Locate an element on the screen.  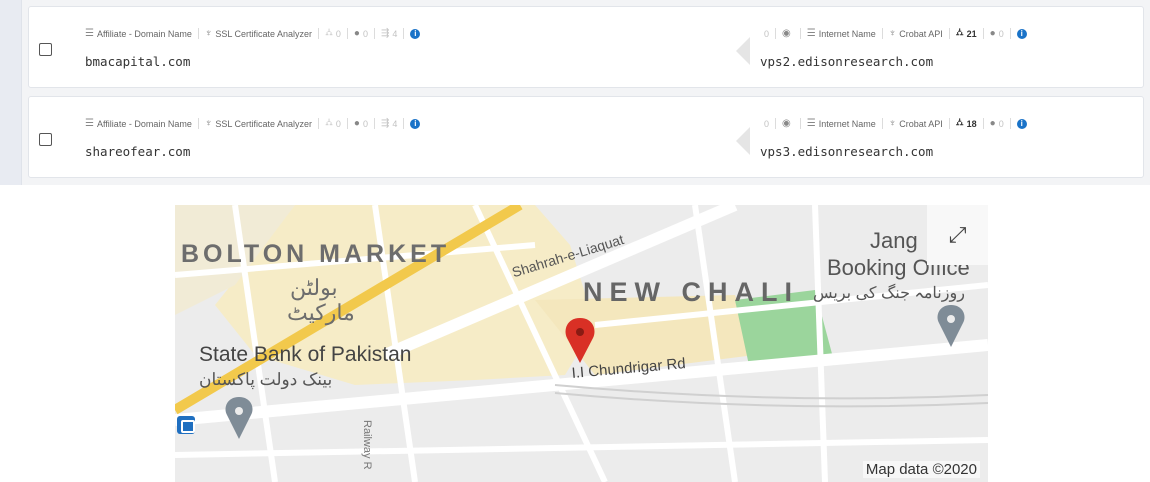
fullscreen-button: ⤢ is located at coordinates (957, 235).